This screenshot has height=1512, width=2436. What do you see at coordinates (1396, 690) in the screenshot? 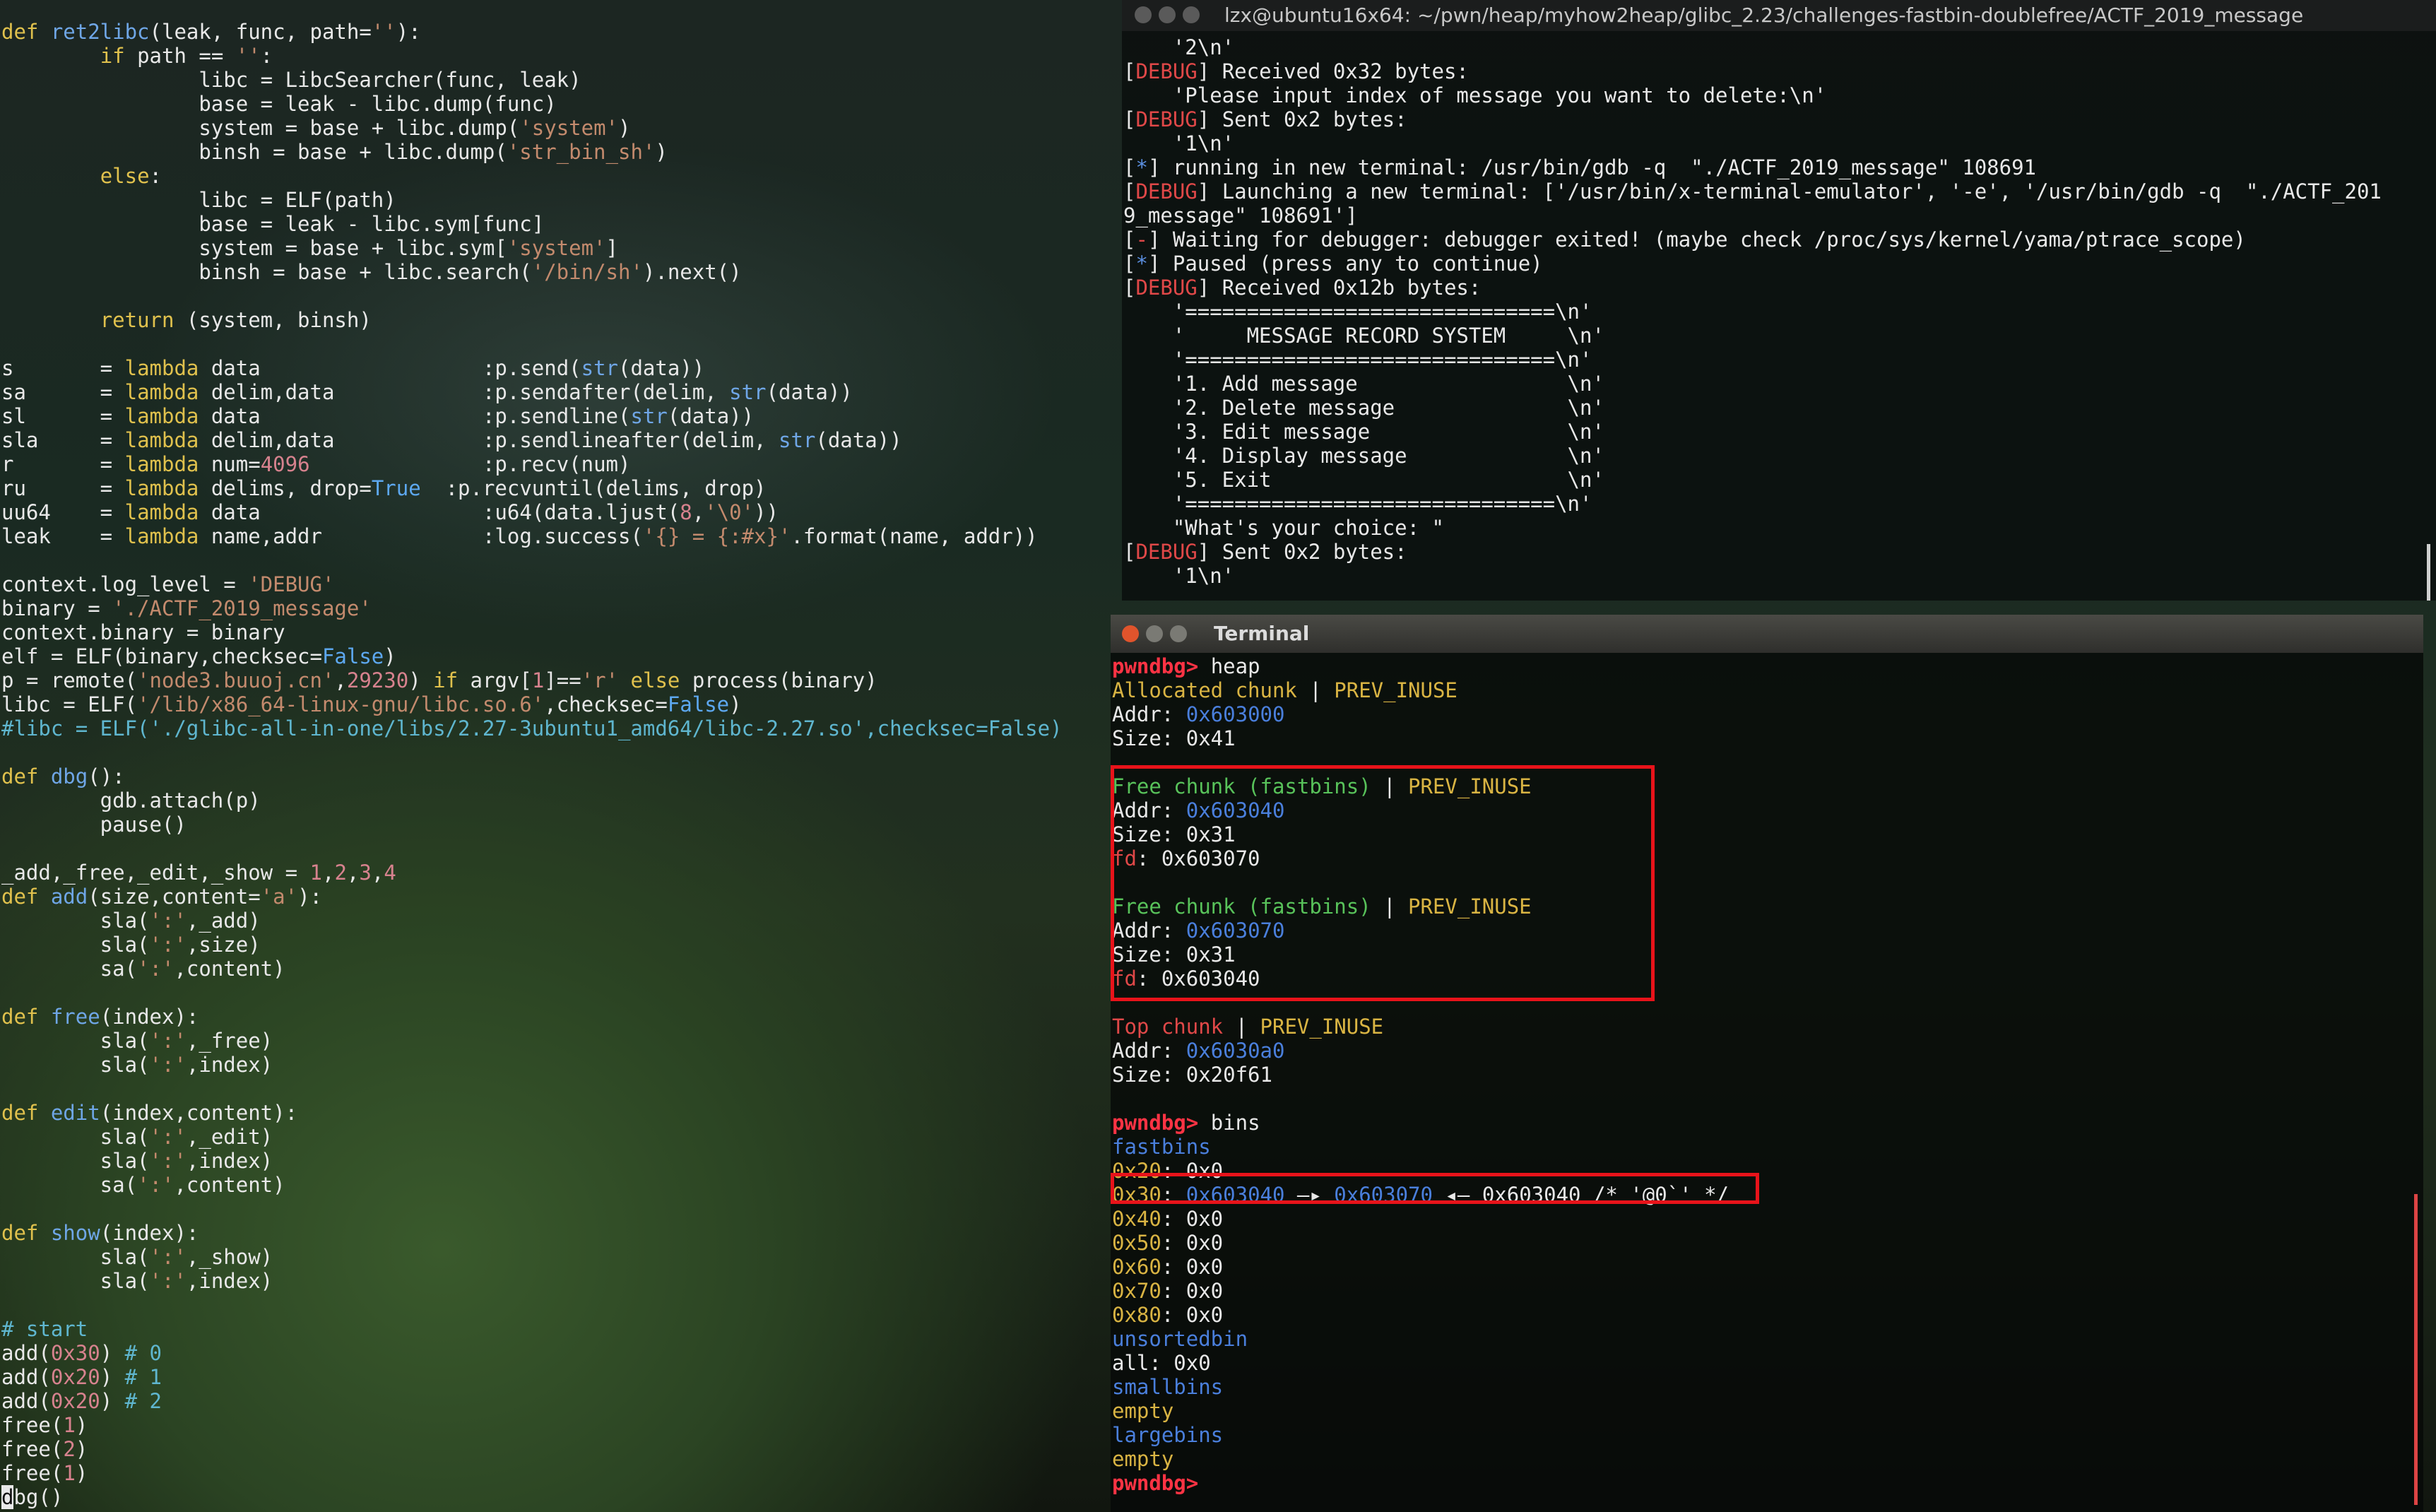
I see `text-token: PREV_INUSE` at bounding box center [1396, 690].